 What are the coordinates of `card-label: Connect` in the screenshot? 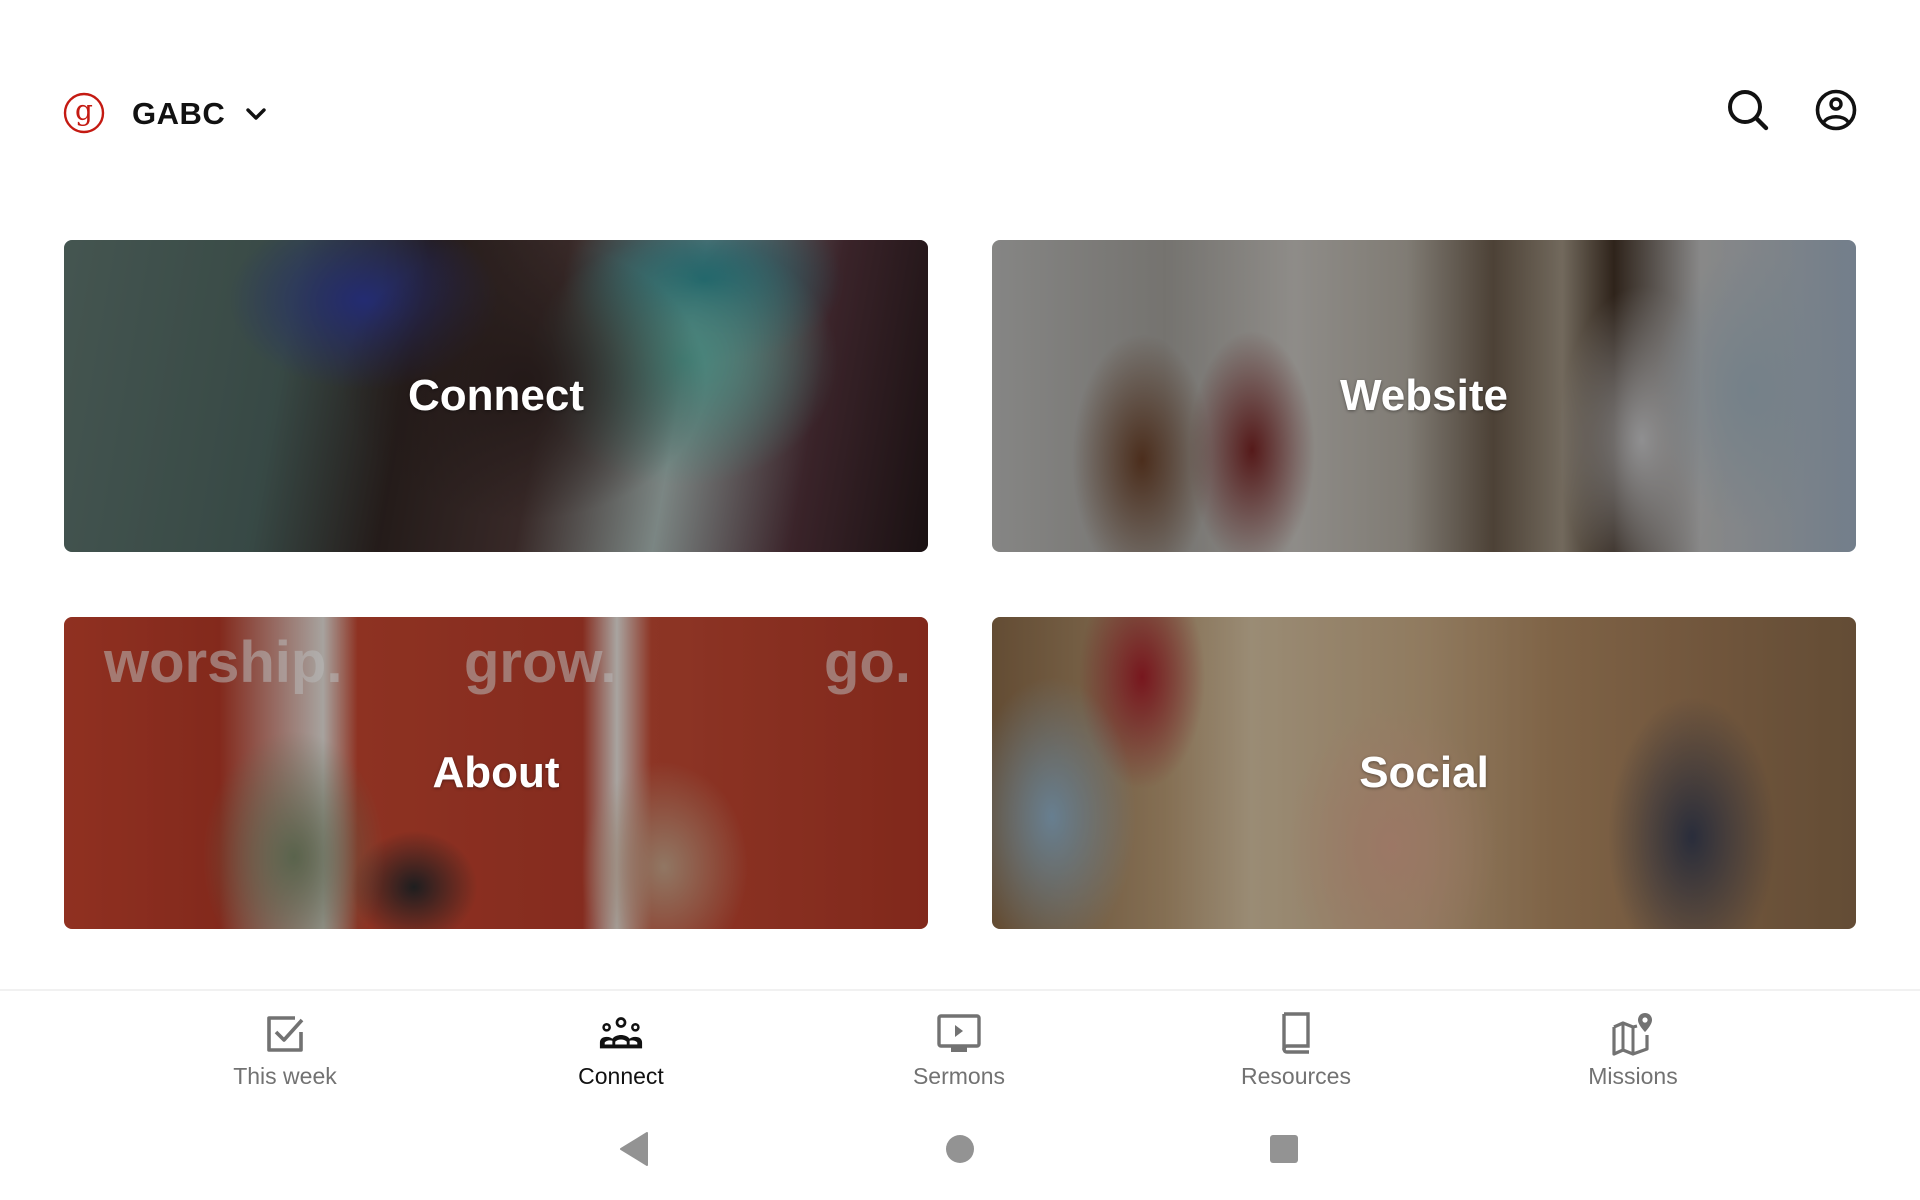 It's located at (496, 395).